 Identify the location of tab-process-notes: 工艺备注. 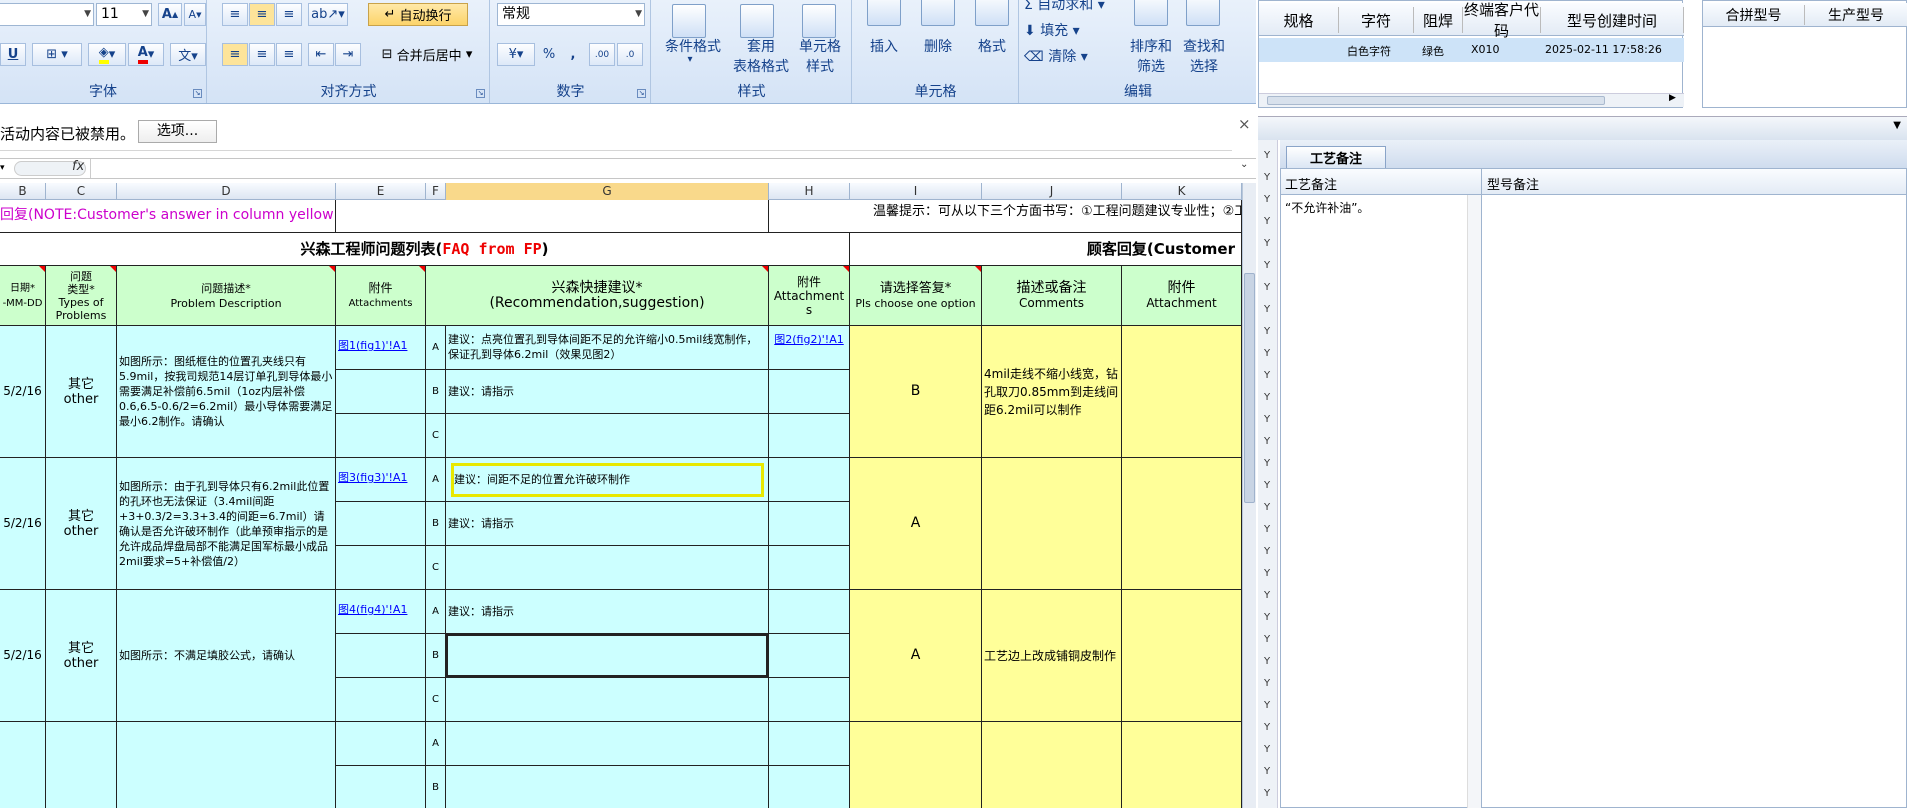
(1336, 157).